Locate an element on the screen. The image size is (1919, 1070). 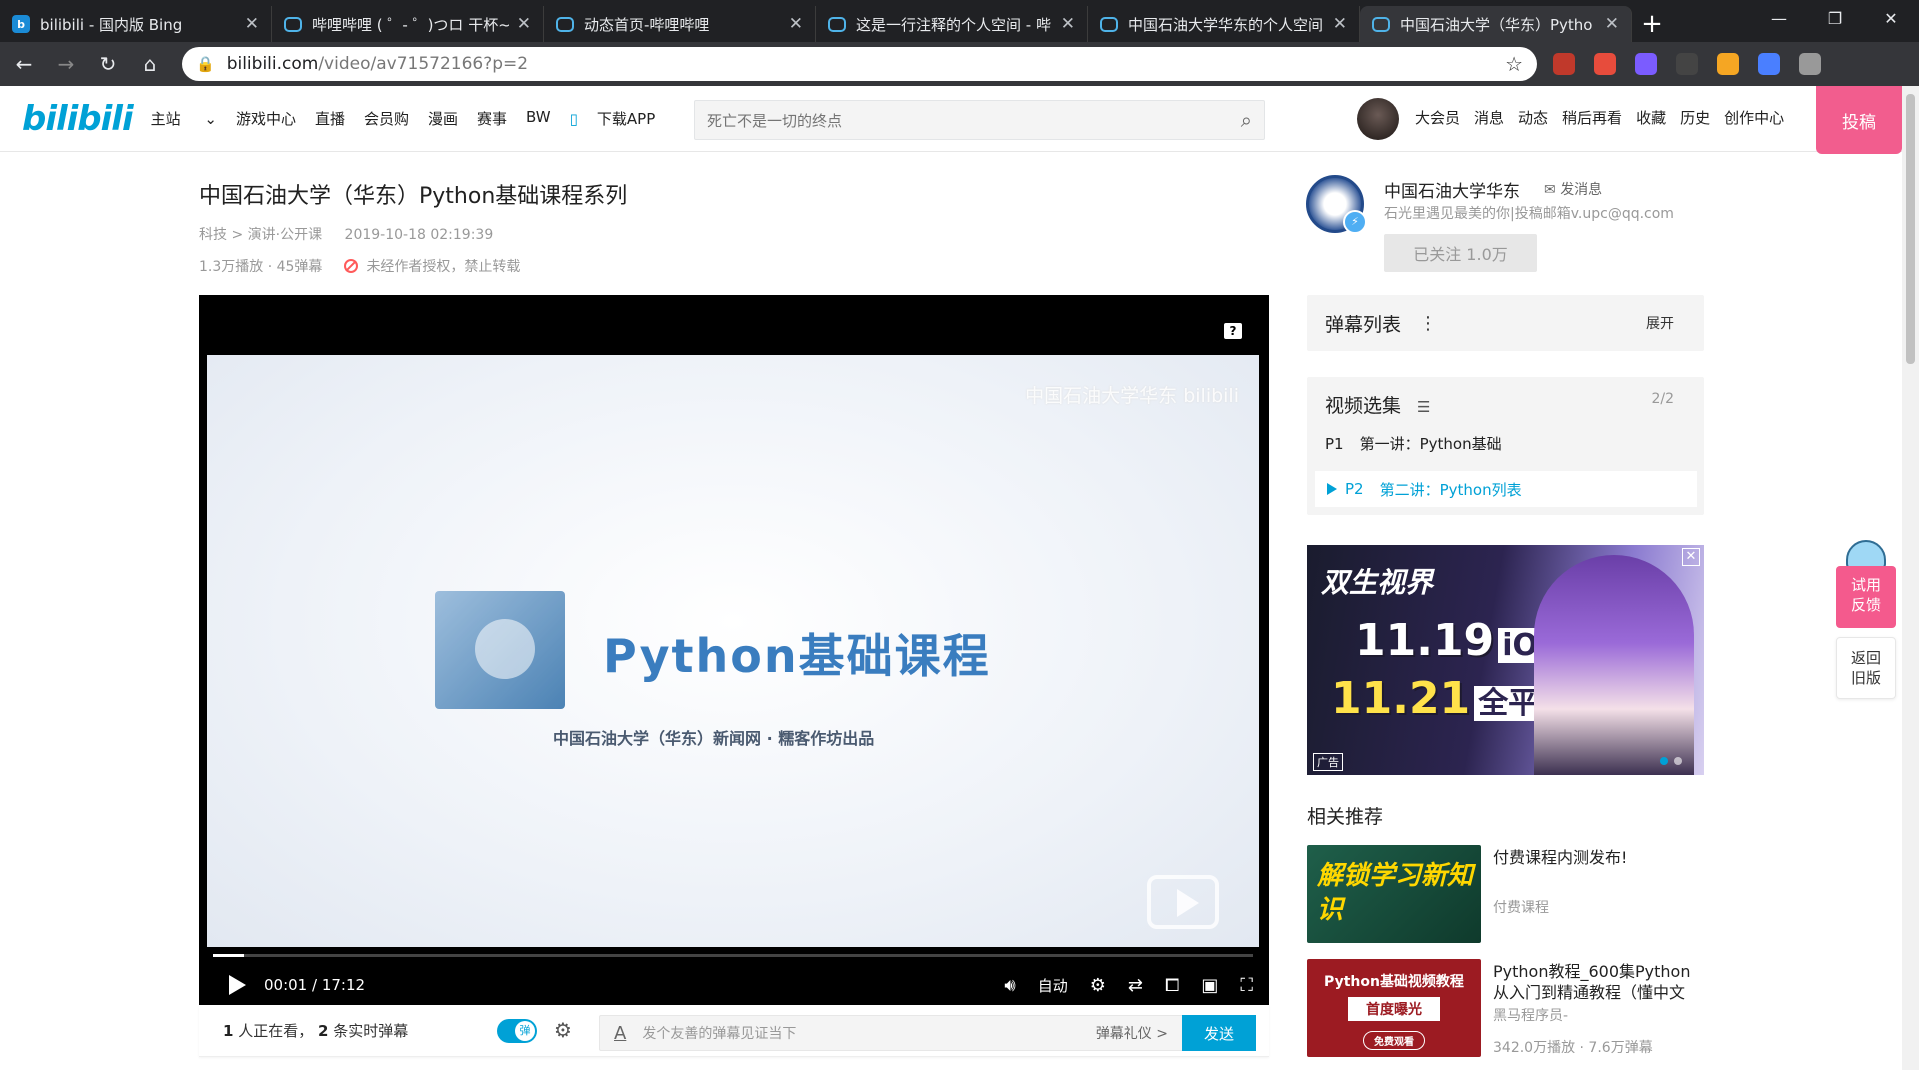
quality-selector: 自动 is located at coordinates (1053, 985).